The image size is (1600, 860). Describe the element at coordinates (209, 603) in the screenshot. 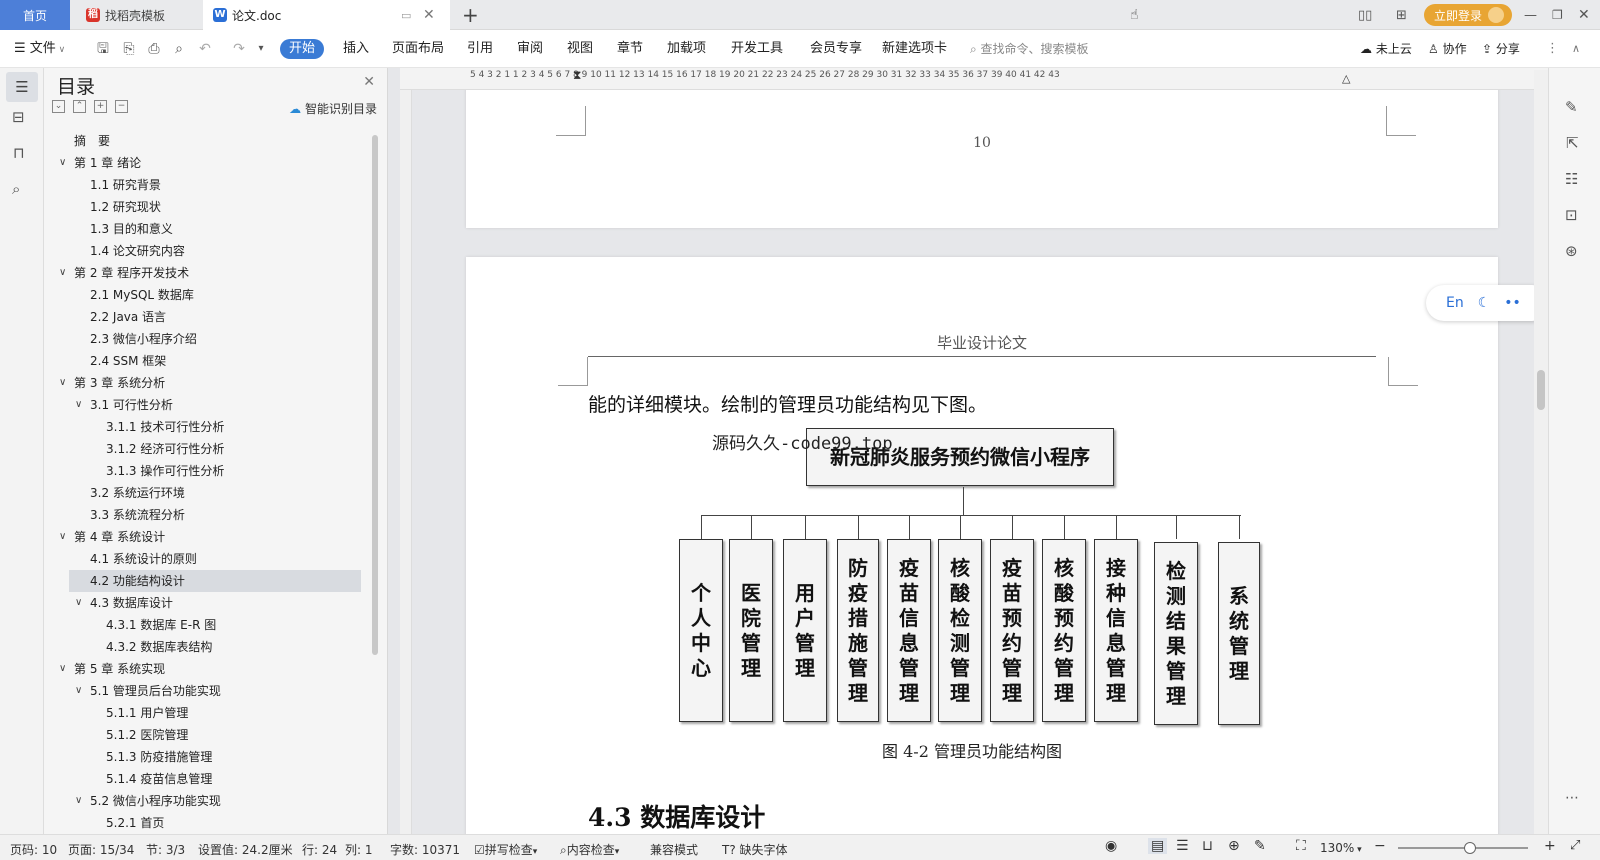

I see `toc-item: ∨ 4.3 数据库设计` at that location.